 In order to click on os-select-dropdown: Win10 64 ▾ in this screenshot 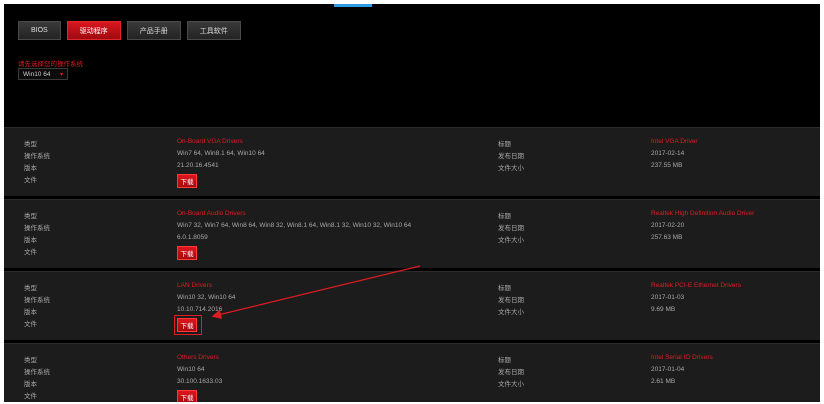, I will do `click(43, 74)`.